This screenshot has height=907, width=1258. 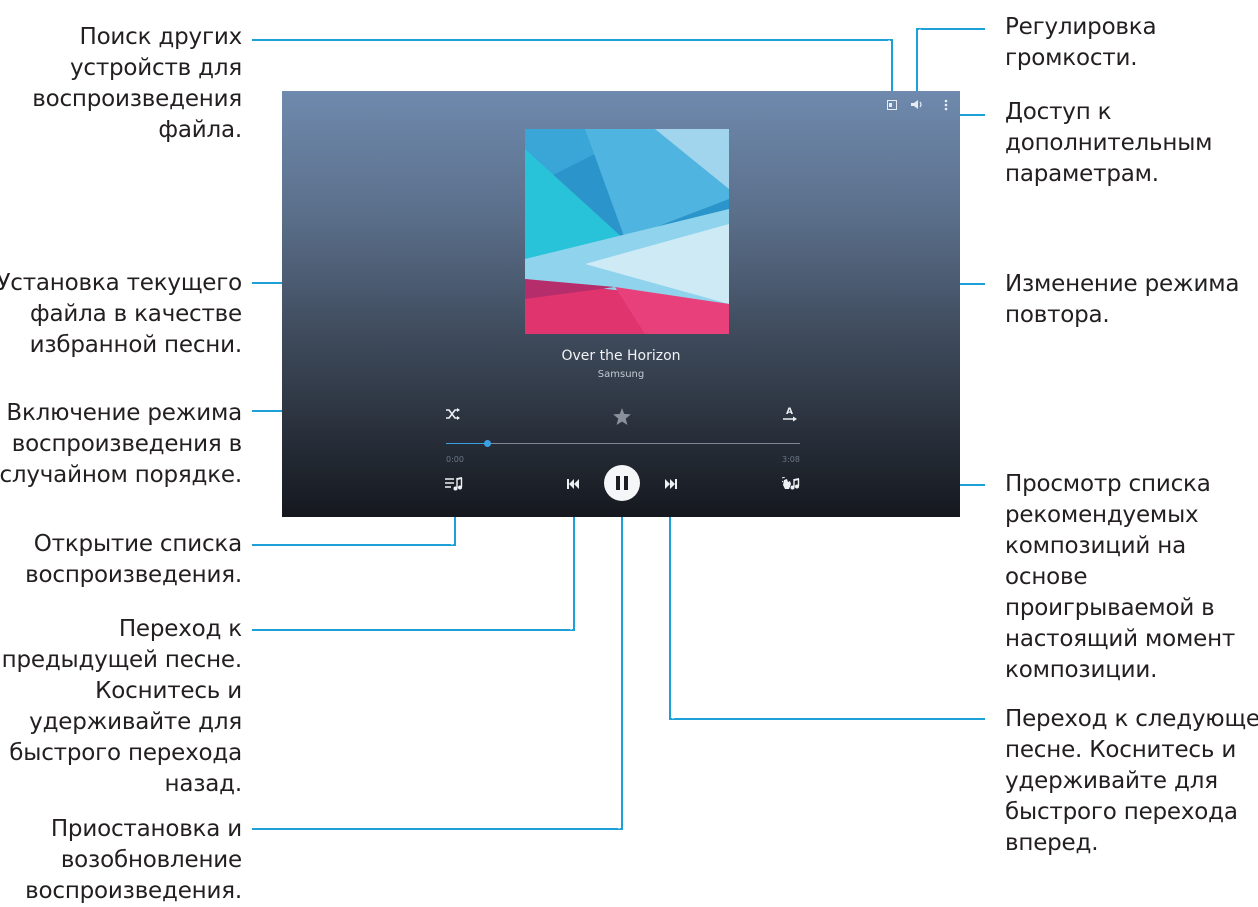 What do you see at coordinates (827, 607) in the screenshot?
I see `leader-next` at bounding box center [827, 607].